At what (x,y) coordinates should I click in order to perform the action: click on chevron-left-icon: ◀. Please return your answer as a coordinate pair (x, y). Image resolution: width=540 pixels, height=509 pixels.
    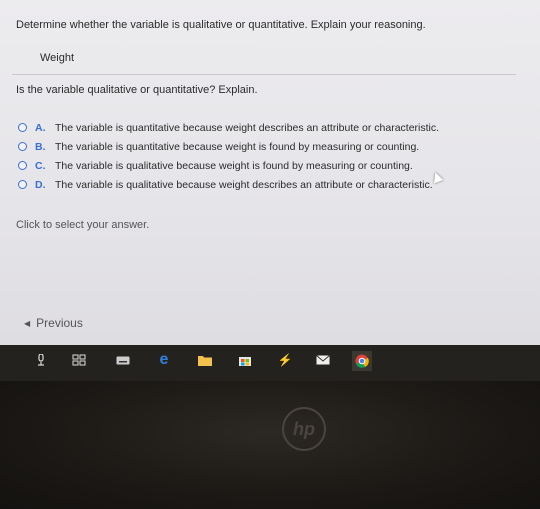
    Looking at the image, I should click on (27, 323).